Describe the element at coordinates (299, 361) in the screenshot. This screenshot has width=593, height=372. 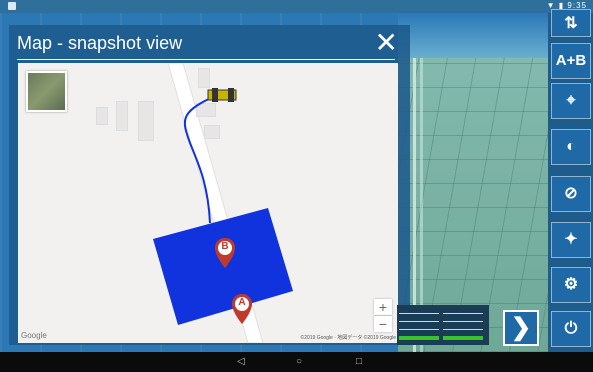
I see `home-icon: ○` at that location.